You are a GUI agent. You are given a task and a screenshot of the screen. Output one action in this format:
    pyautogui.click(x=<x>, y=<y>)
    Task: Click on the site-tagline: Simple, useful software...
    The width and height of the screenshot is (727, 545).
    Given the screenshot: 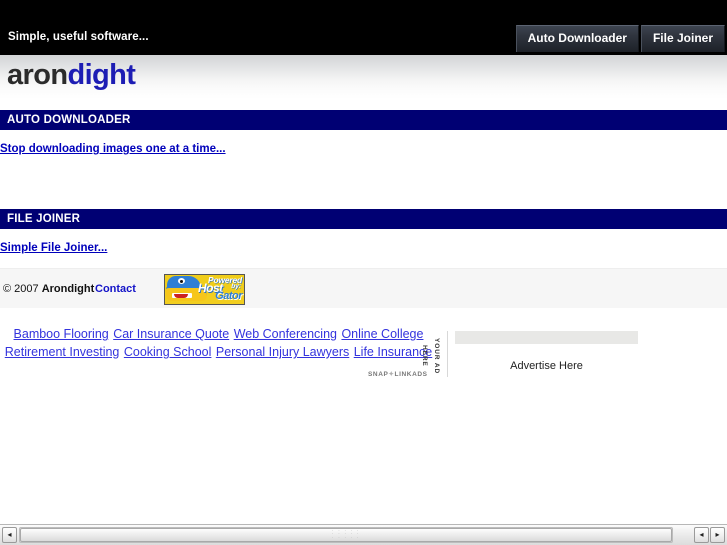 What is the action you would take?
    pyautogui.click(x=78, y=37)
    